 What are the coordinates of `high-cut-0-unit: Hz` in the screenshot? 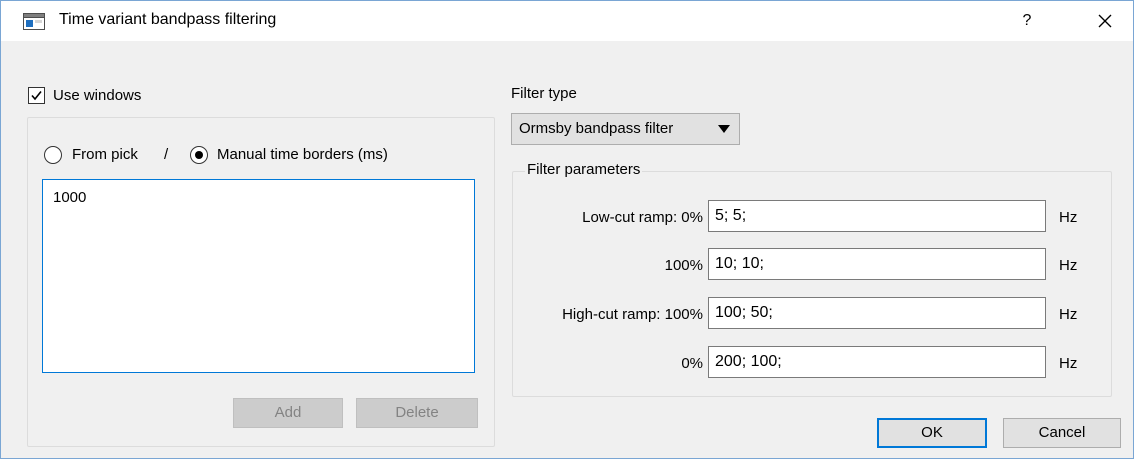 It's located at (1068, 363).